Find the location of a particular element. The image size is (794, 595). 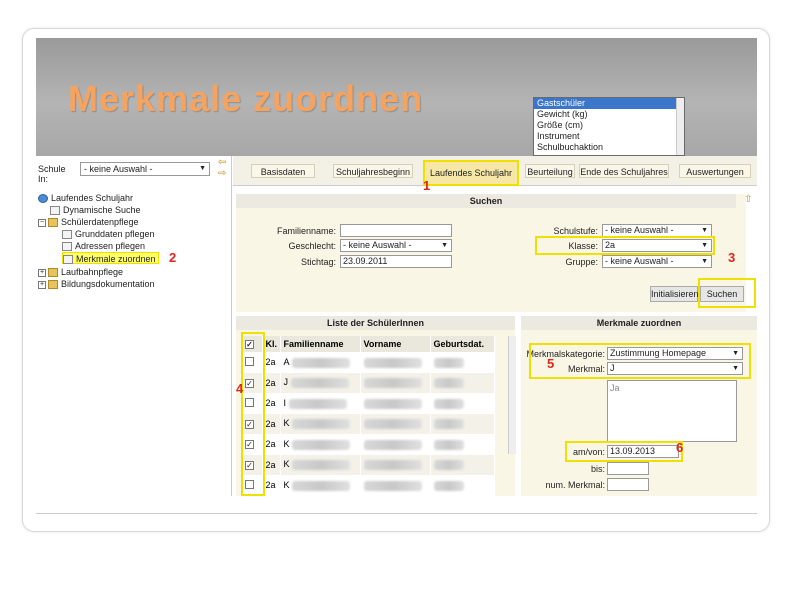

tree-item-schuelerdatenpflege: − Schülerdatenpflege is located at coordinates (88, 222).